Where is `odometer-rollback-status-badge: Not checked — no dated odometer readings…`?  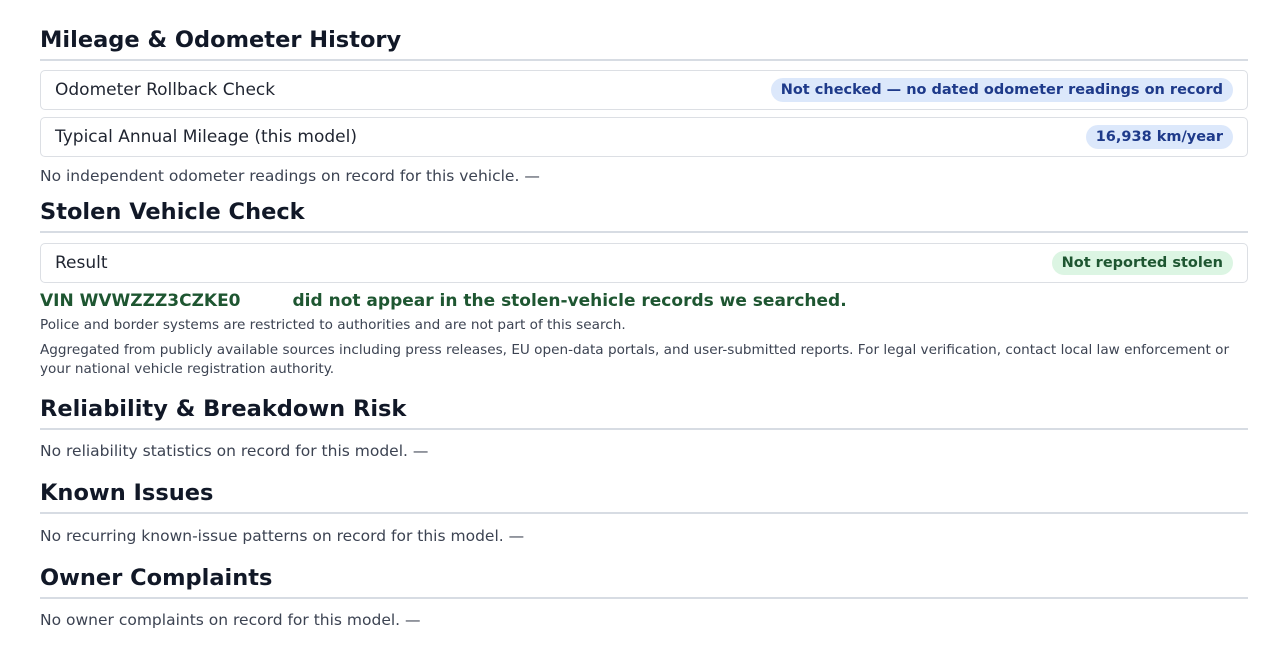 odometer-rollback-status-badge: Not checked — no dated odometer readings… is located at coordinates (1001, 90).